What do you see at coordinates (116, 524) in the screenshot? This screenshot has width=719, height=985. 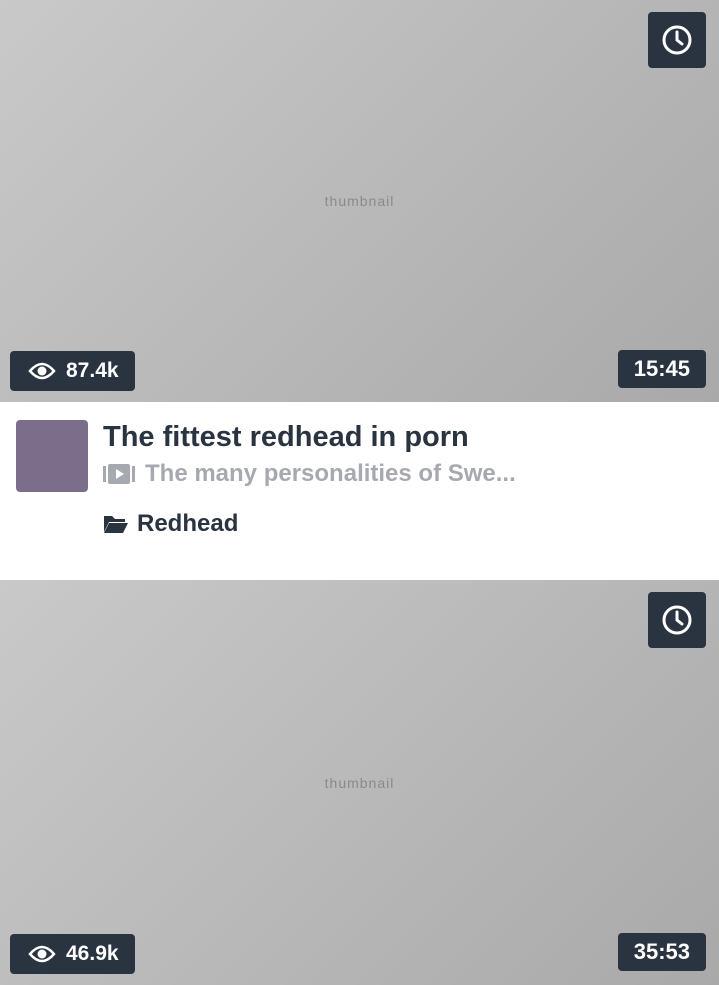 I see `folder-icon` at bounding box center [116, 524].